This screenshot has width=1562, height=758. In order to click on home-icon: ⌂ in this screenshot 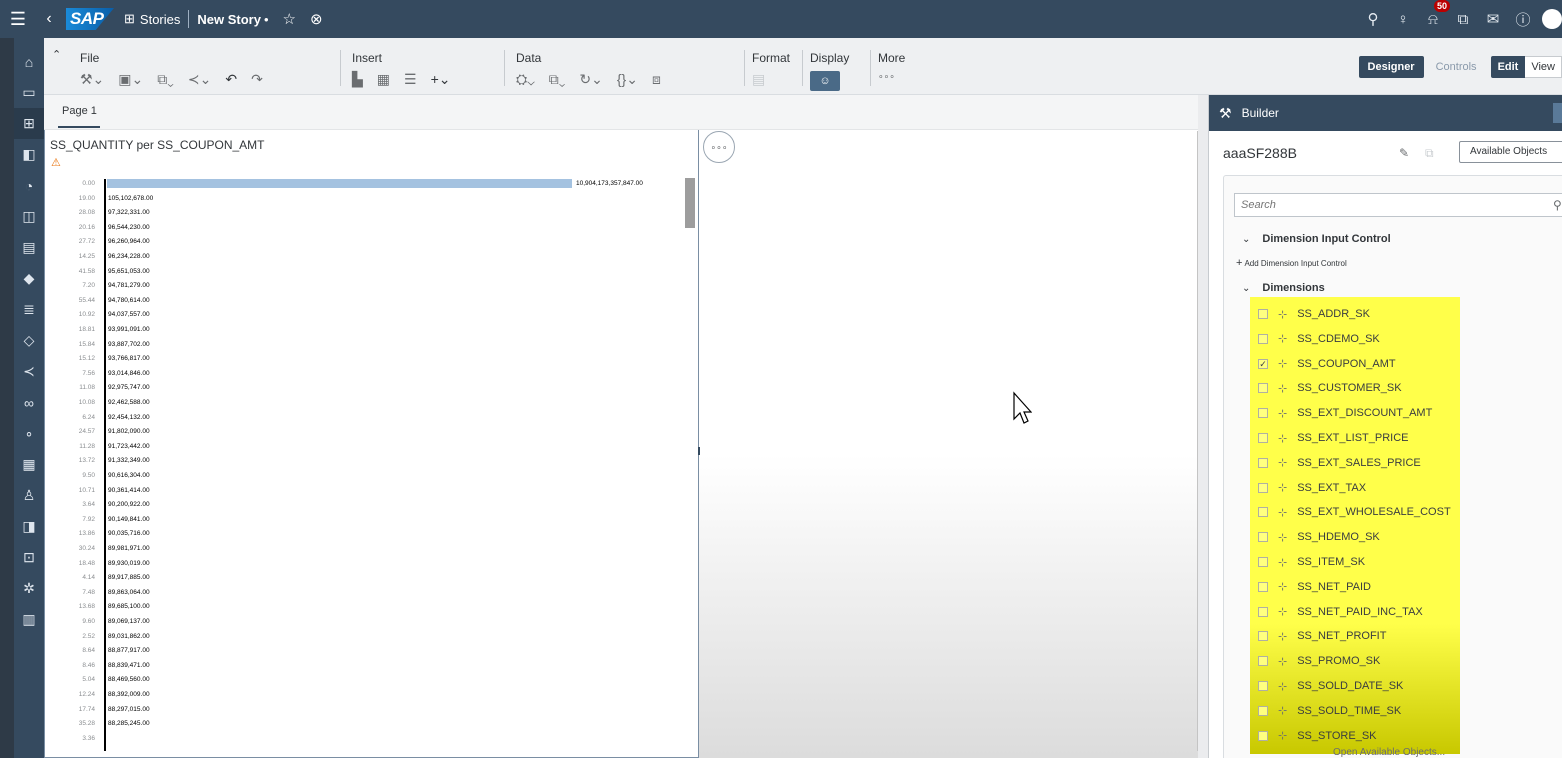, I will do `click(29, 61)`.